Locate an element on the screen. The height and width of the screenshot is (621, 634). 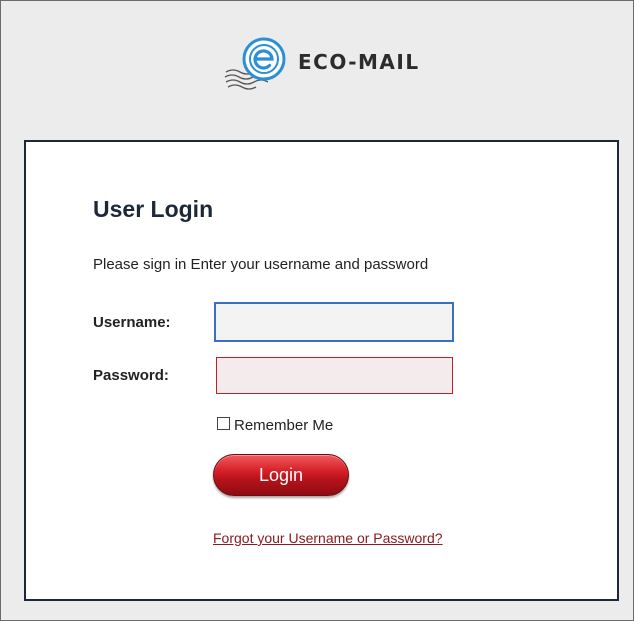
password-label: Password: is located at coordinates (131, 375).